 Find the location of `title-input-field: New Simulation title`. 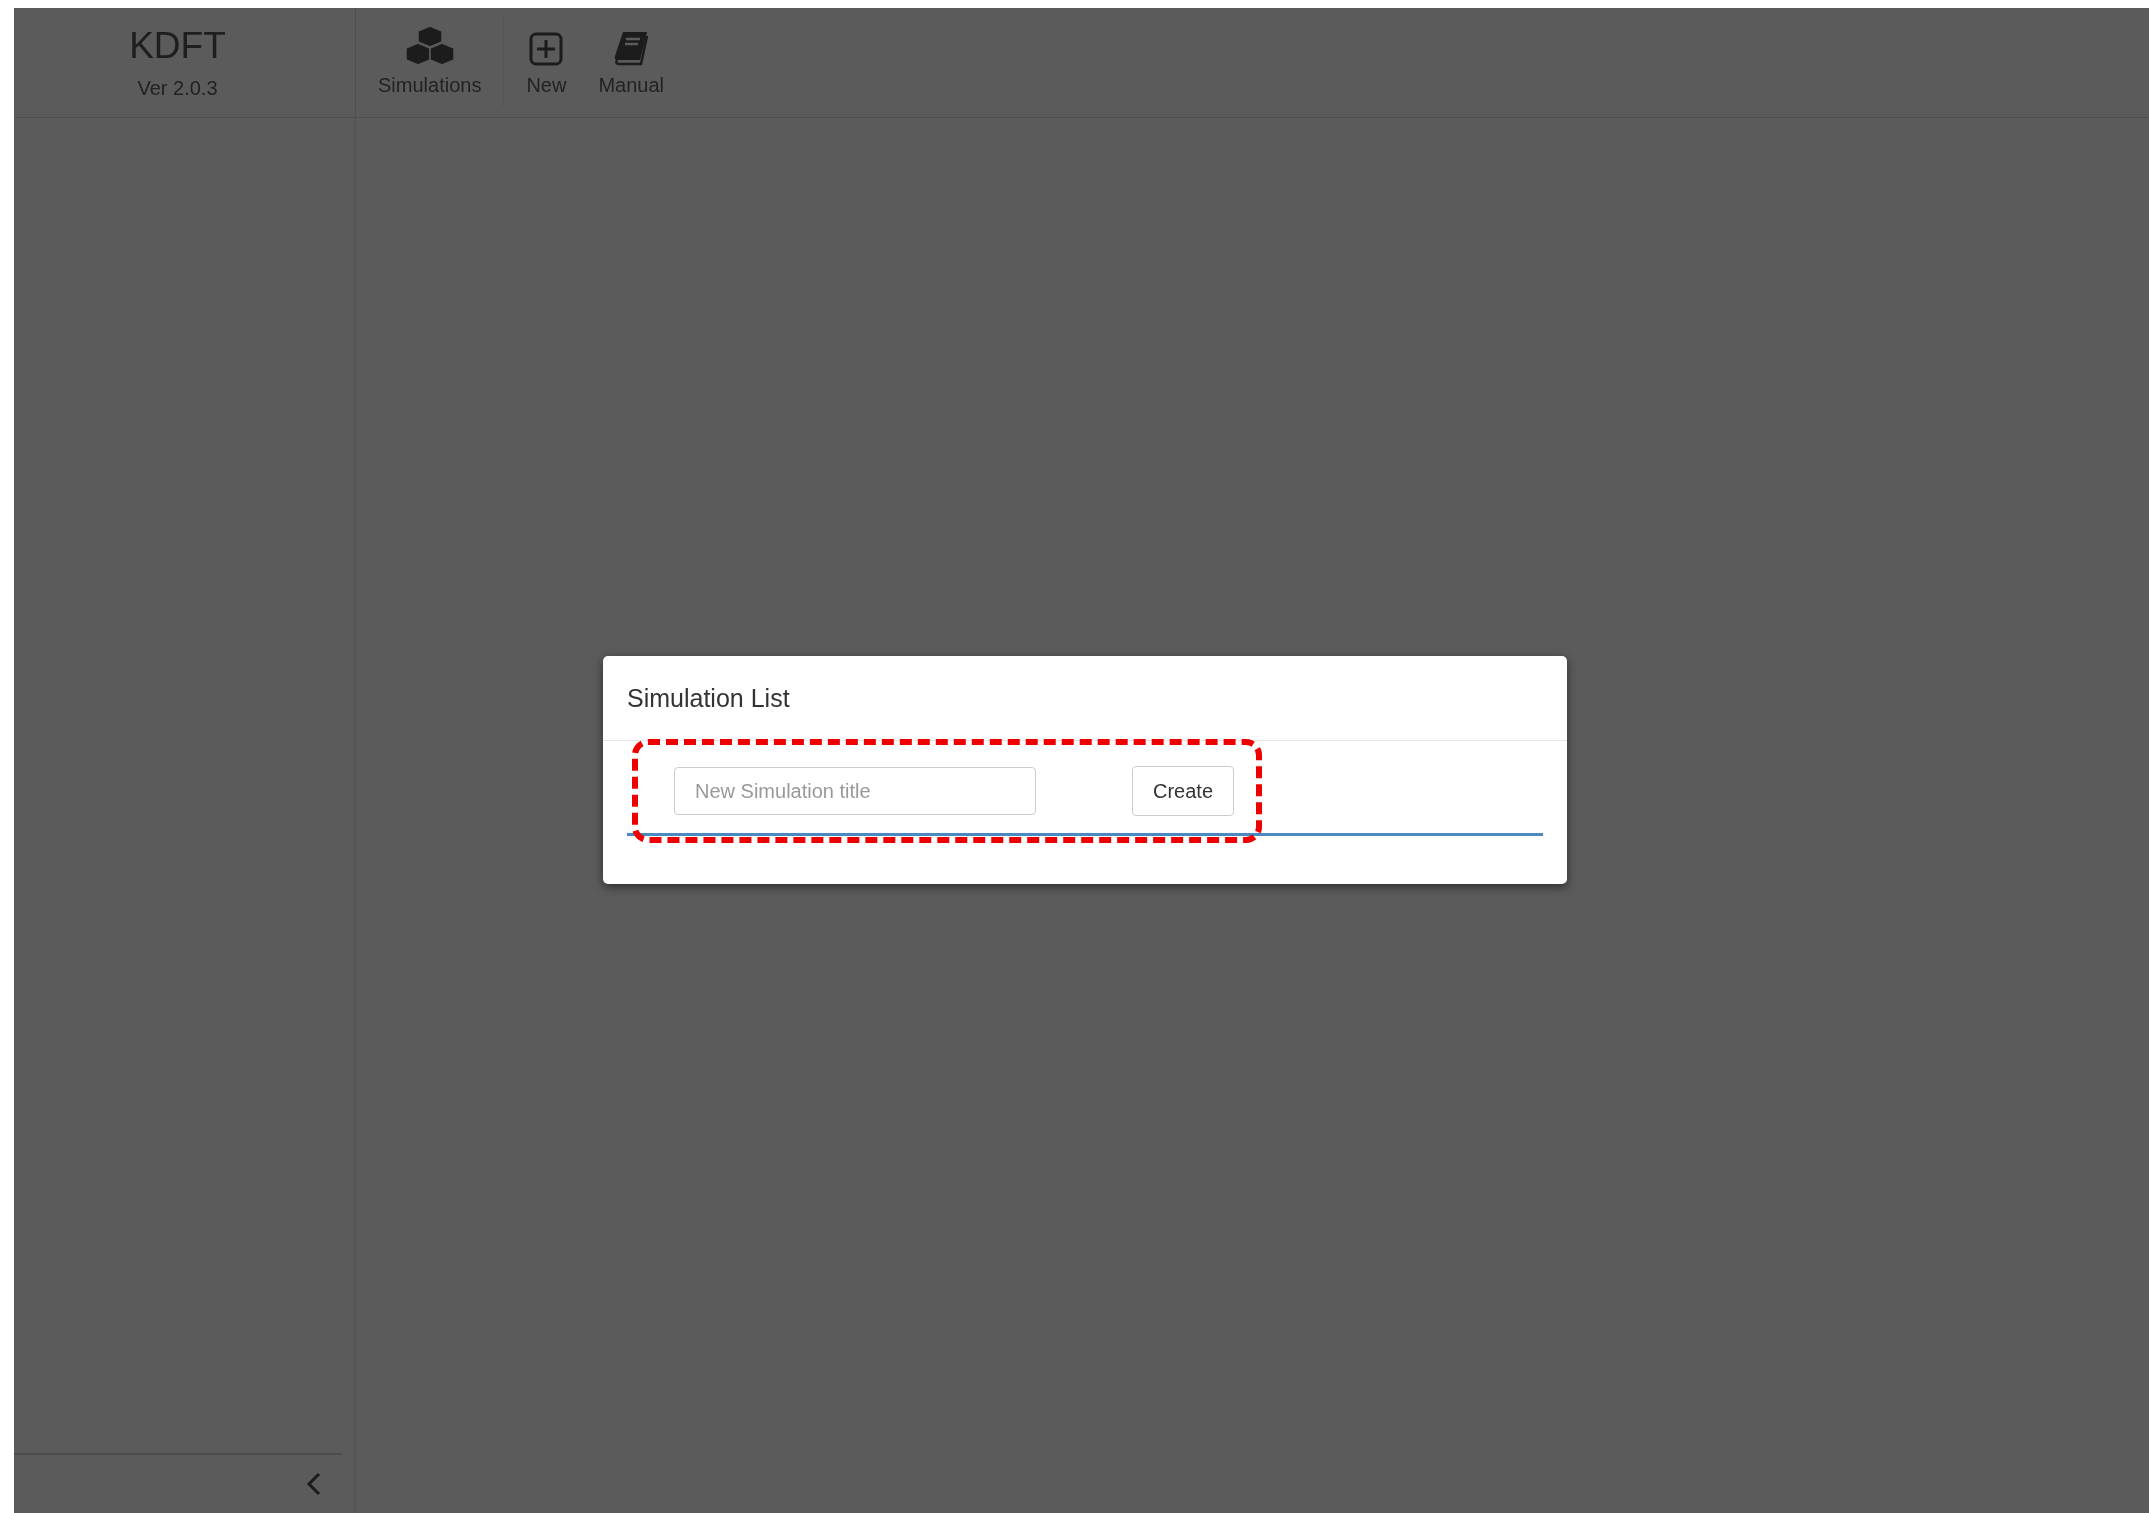

title-input-field: New Simulation title is located at coordinates (855, 791).